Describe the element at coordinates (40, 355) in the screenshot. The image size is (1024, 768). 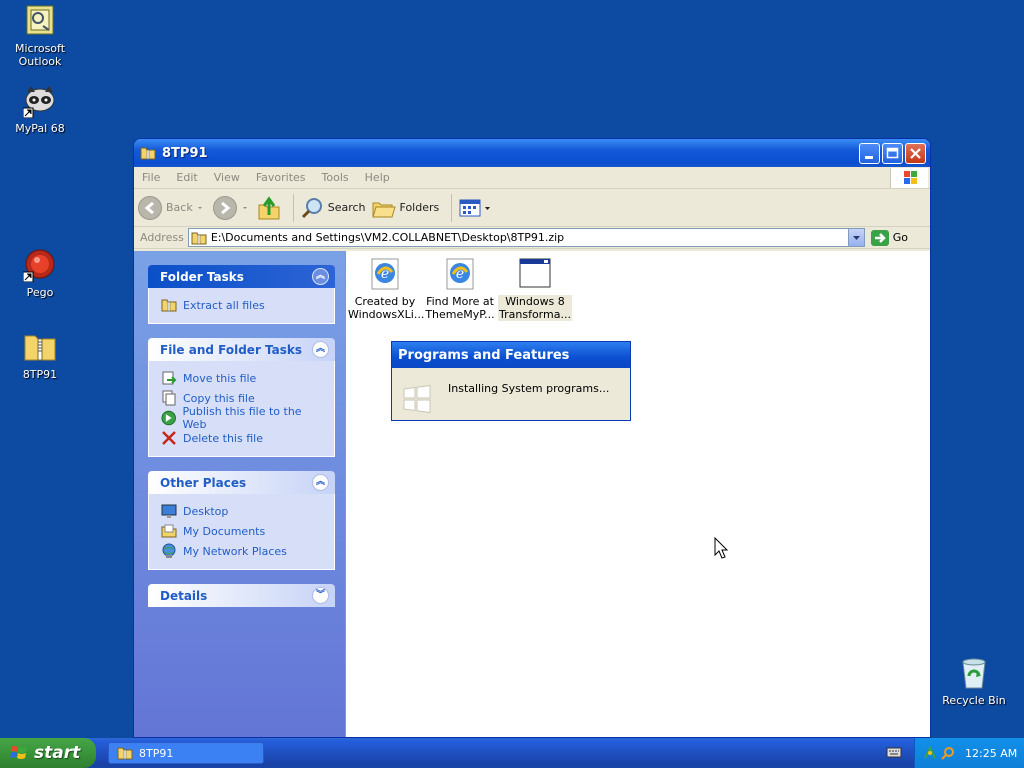
I see `desktop-icon-8tp91: 8TP91` at that location.